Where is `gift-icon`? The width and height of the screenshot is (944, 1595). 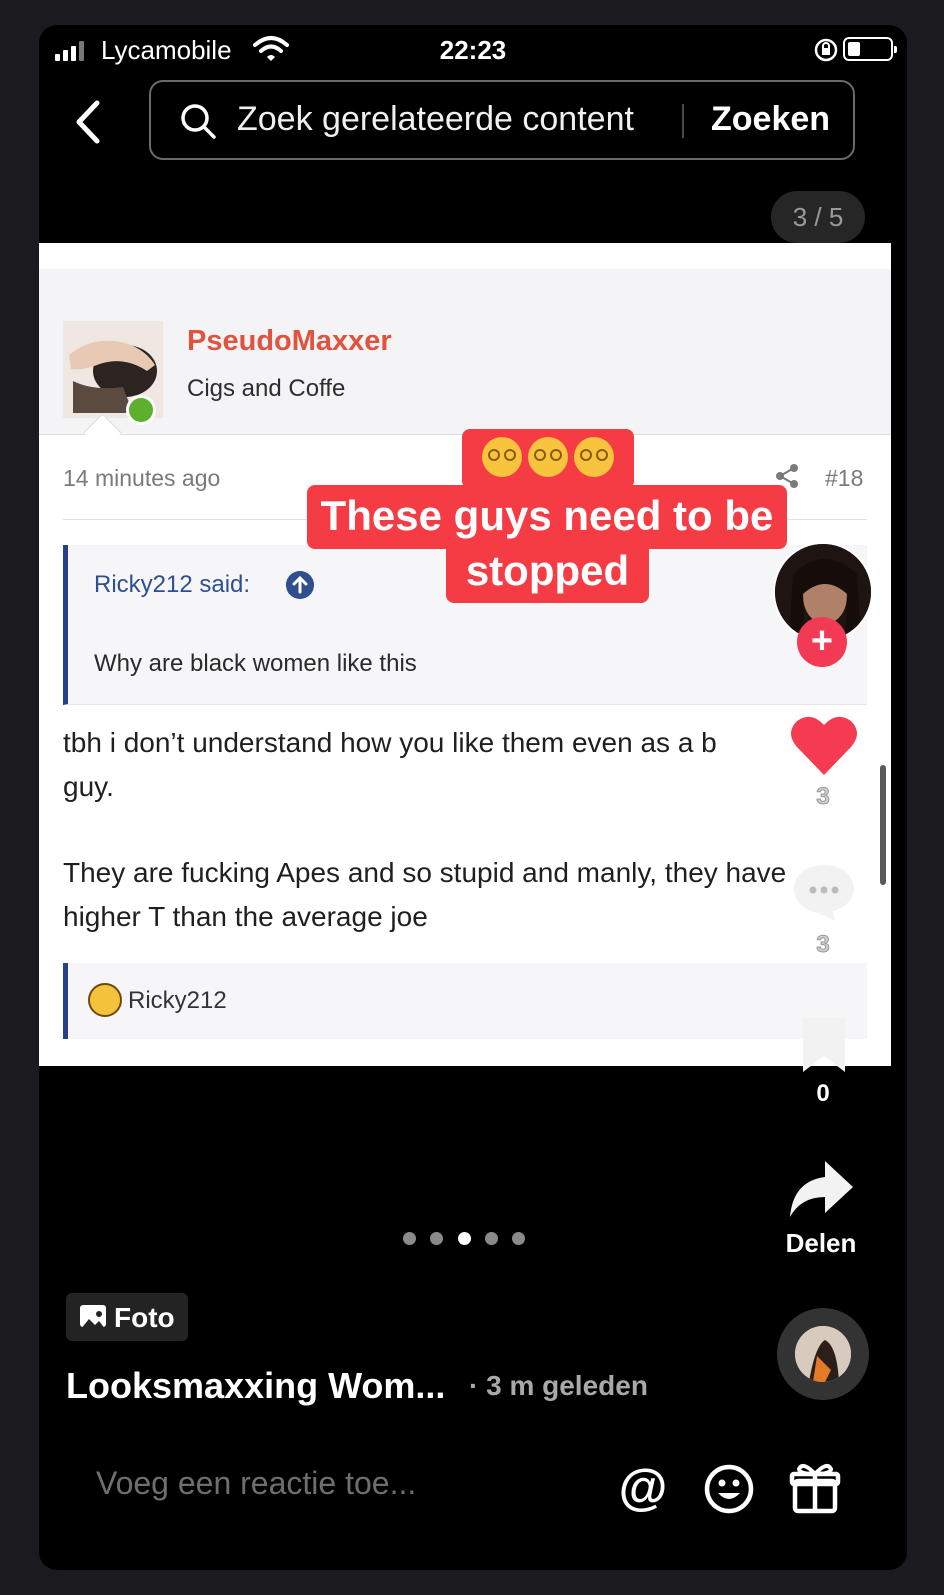
gift-icon is located at coordinates (815, 1488).